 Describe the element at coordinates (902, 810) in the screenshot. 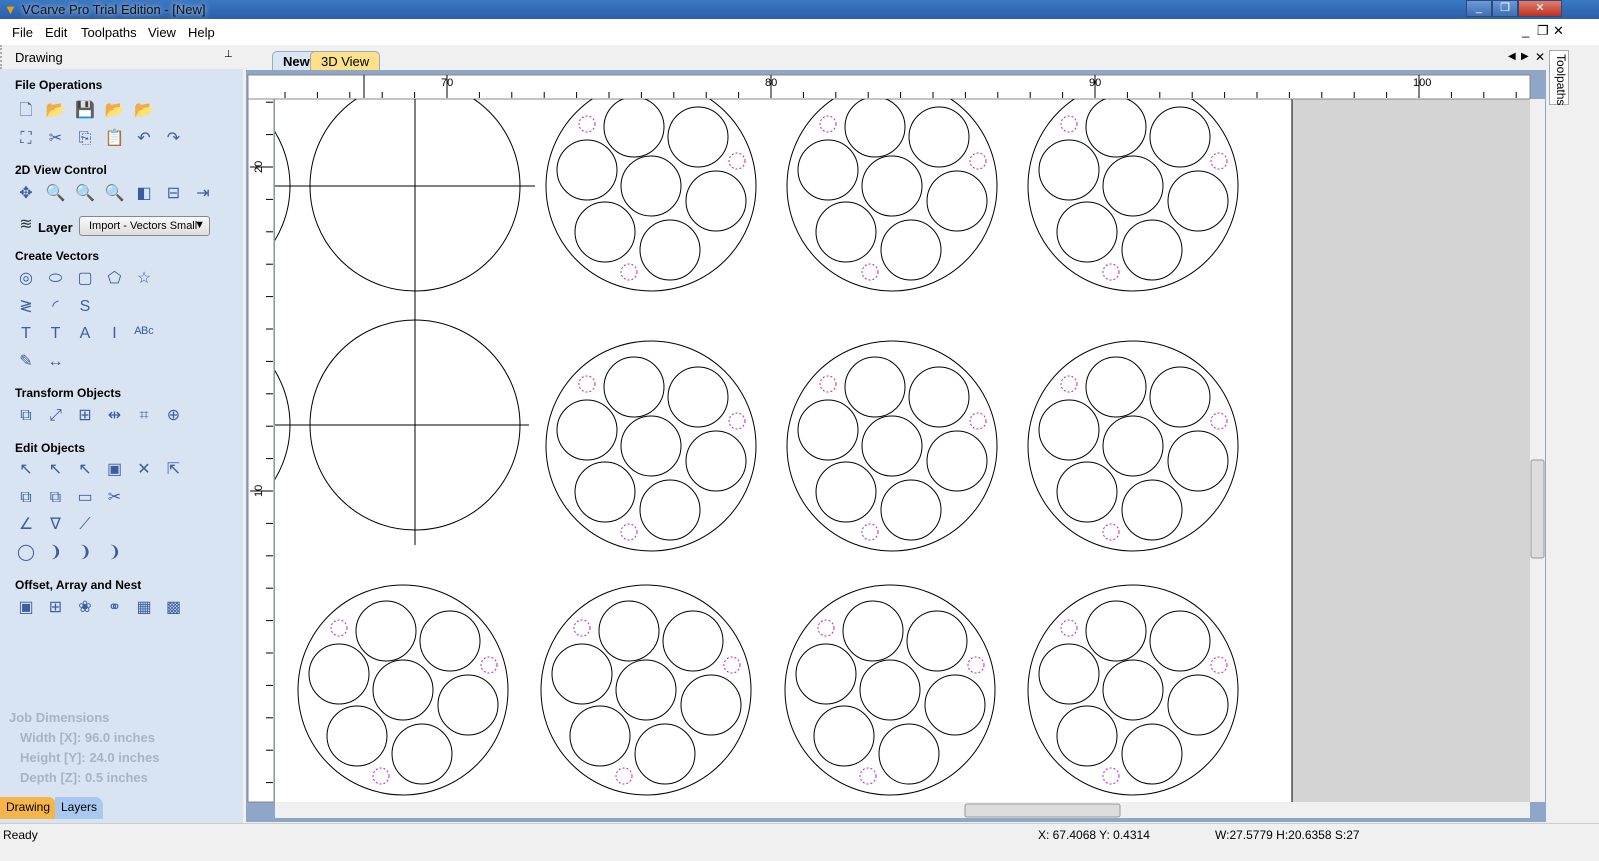

I see `horizontal-scrollbar` at that location.